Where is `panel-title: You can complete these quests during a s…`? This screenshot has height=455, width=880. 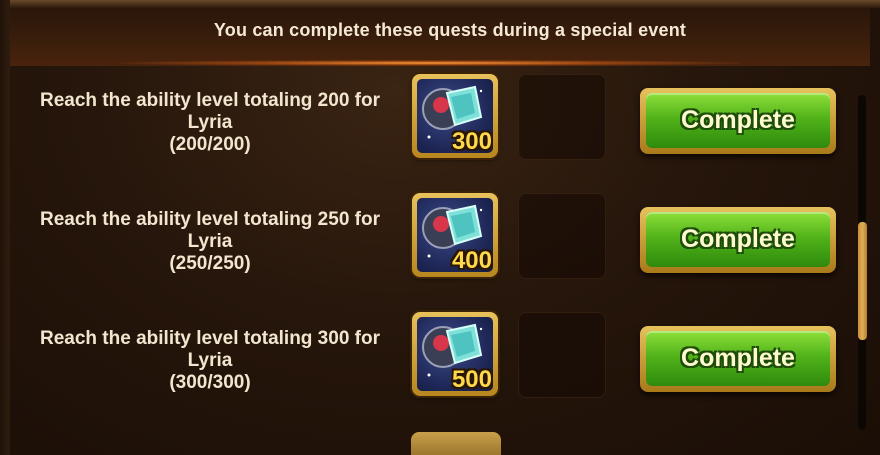
panel-title: You can complete these quests during a s… is located at coordinates (450, 30).